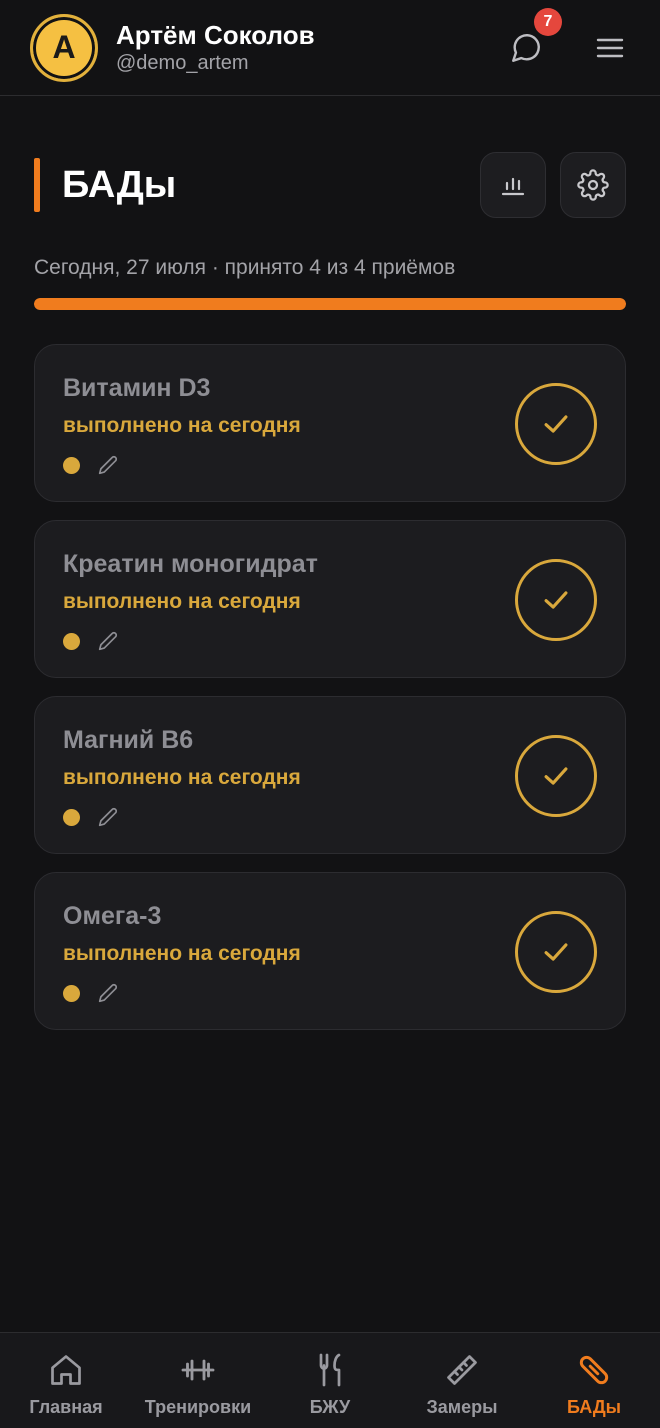  I want to click on stats-button, so click(513, 185).